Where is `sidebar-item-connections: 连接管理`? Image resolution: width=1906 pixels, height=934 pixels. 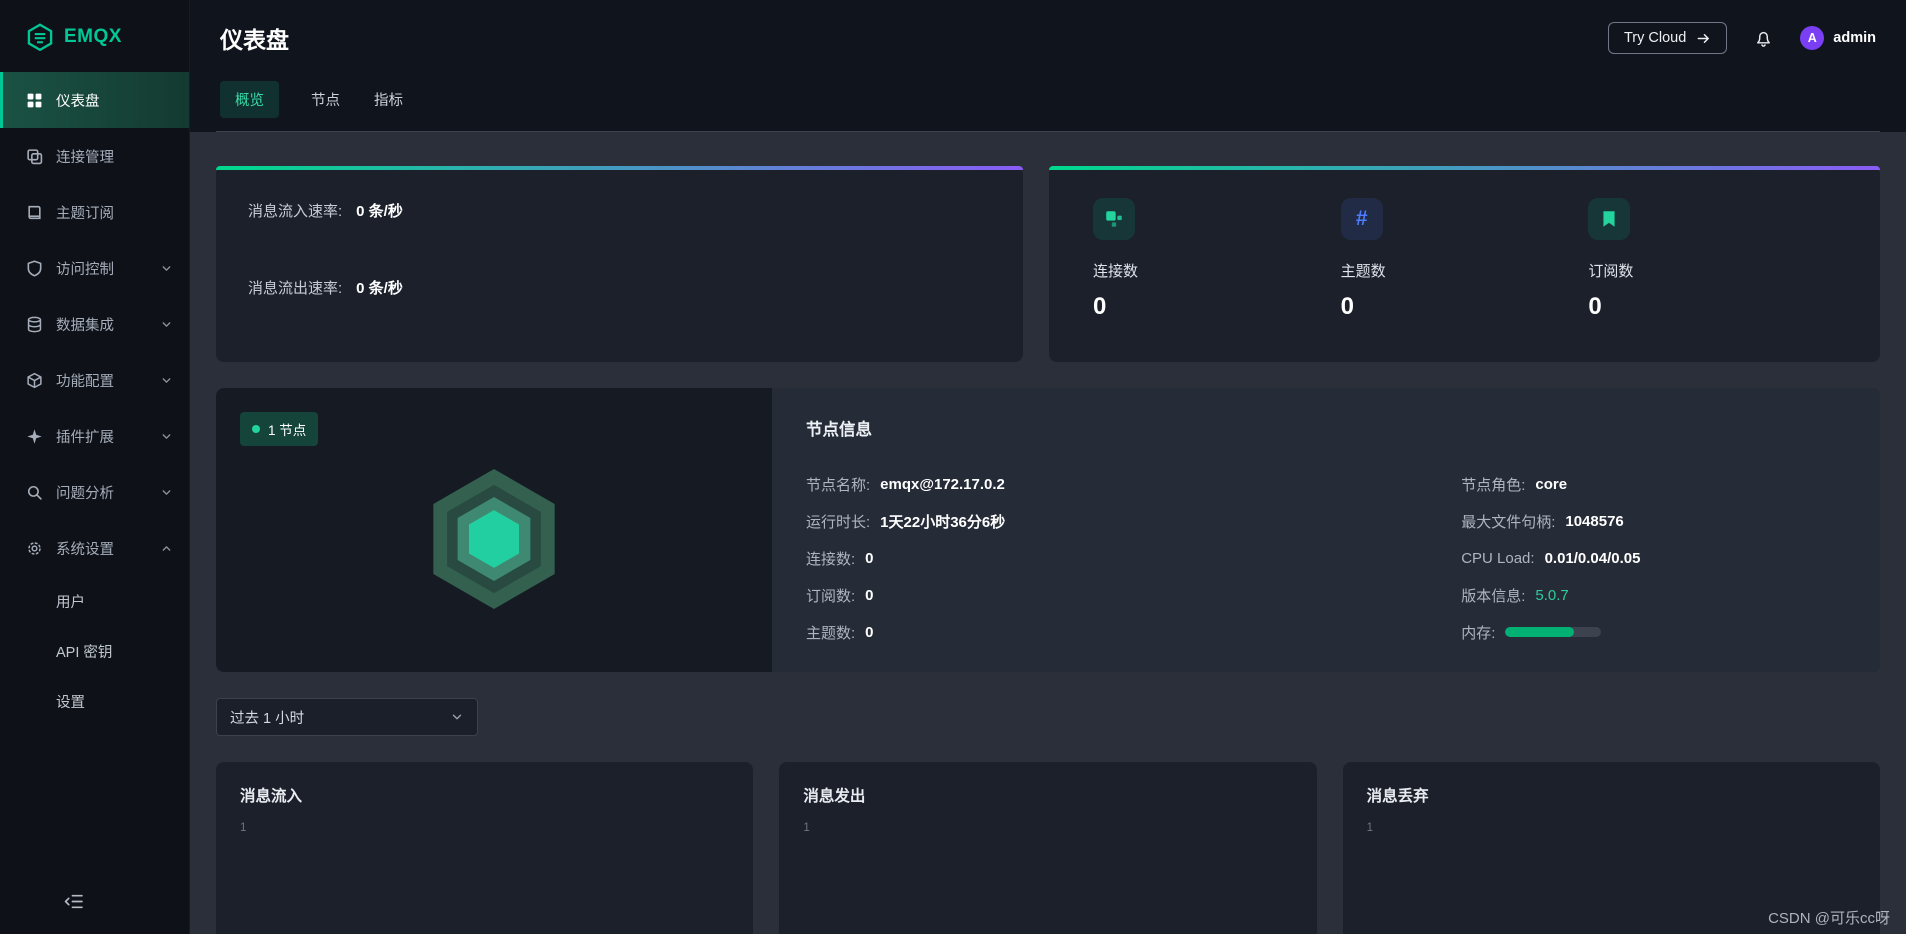
sidebar-item-connections: 连接管理 is located at coordinates (94, 156).